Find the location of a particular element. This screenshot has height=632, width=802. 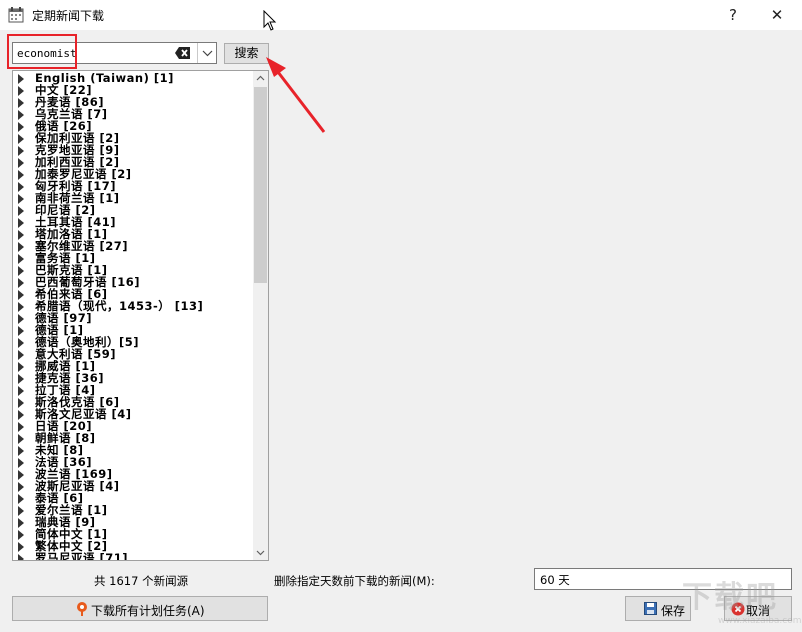

title-bar: 定期新闻下载 ? ✕ is located at coordinates (401, 15).